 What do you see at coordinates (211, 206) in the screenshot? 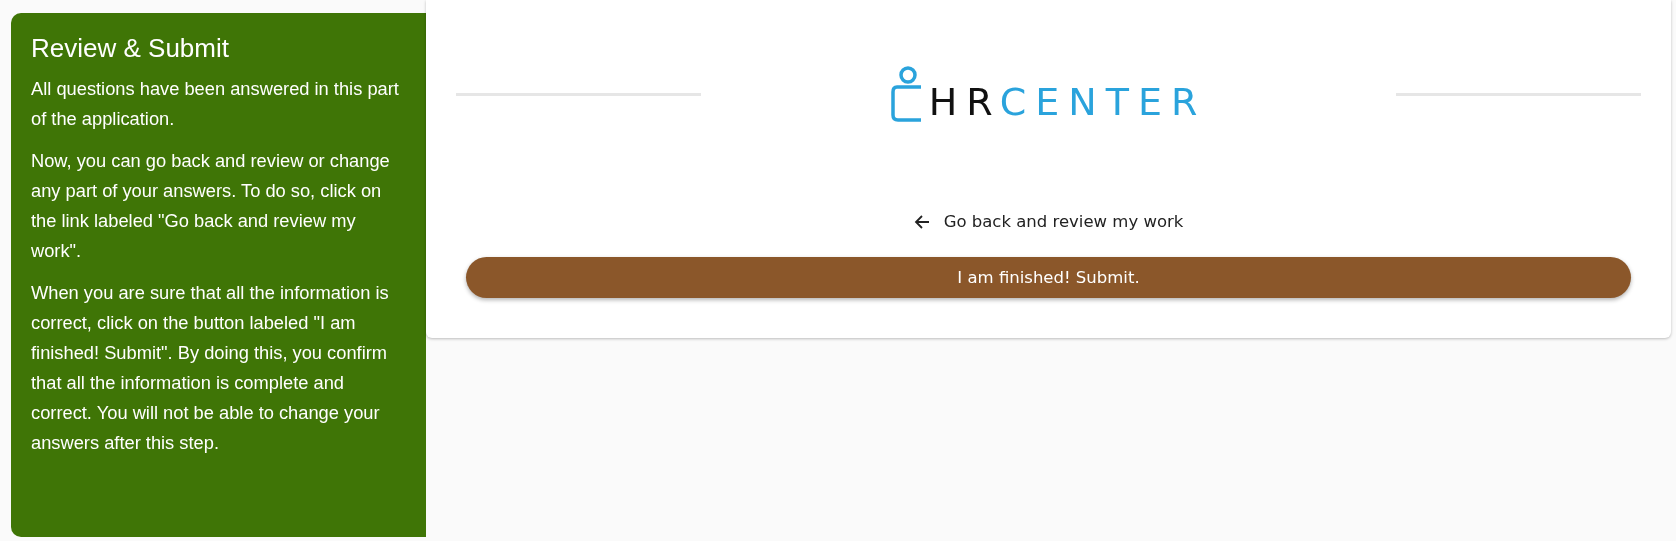
I see `instruction-paragraph: Now, you can go back and review or change any part of your answers. To do so, click on the link labeled "Go back and review my work".` at bounding box center [211, 206].